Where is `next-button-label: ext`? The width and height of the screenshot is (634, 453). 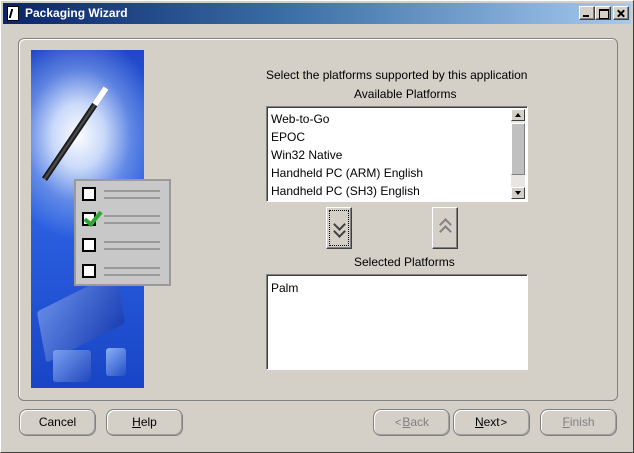 next-button-label: ext is located at coordinates (491, 422).